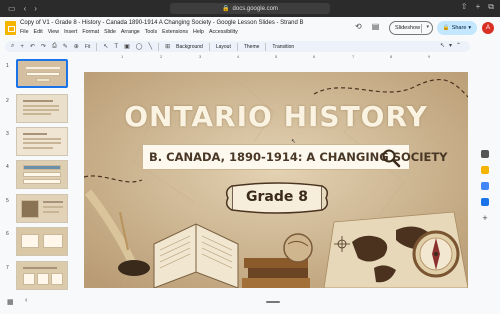 The height and width of the screenshot is (314, 500). What do you see at coordinates (189, 47) in the screenshot?
I see `background-button: Background` at bounding box center [189, 47].